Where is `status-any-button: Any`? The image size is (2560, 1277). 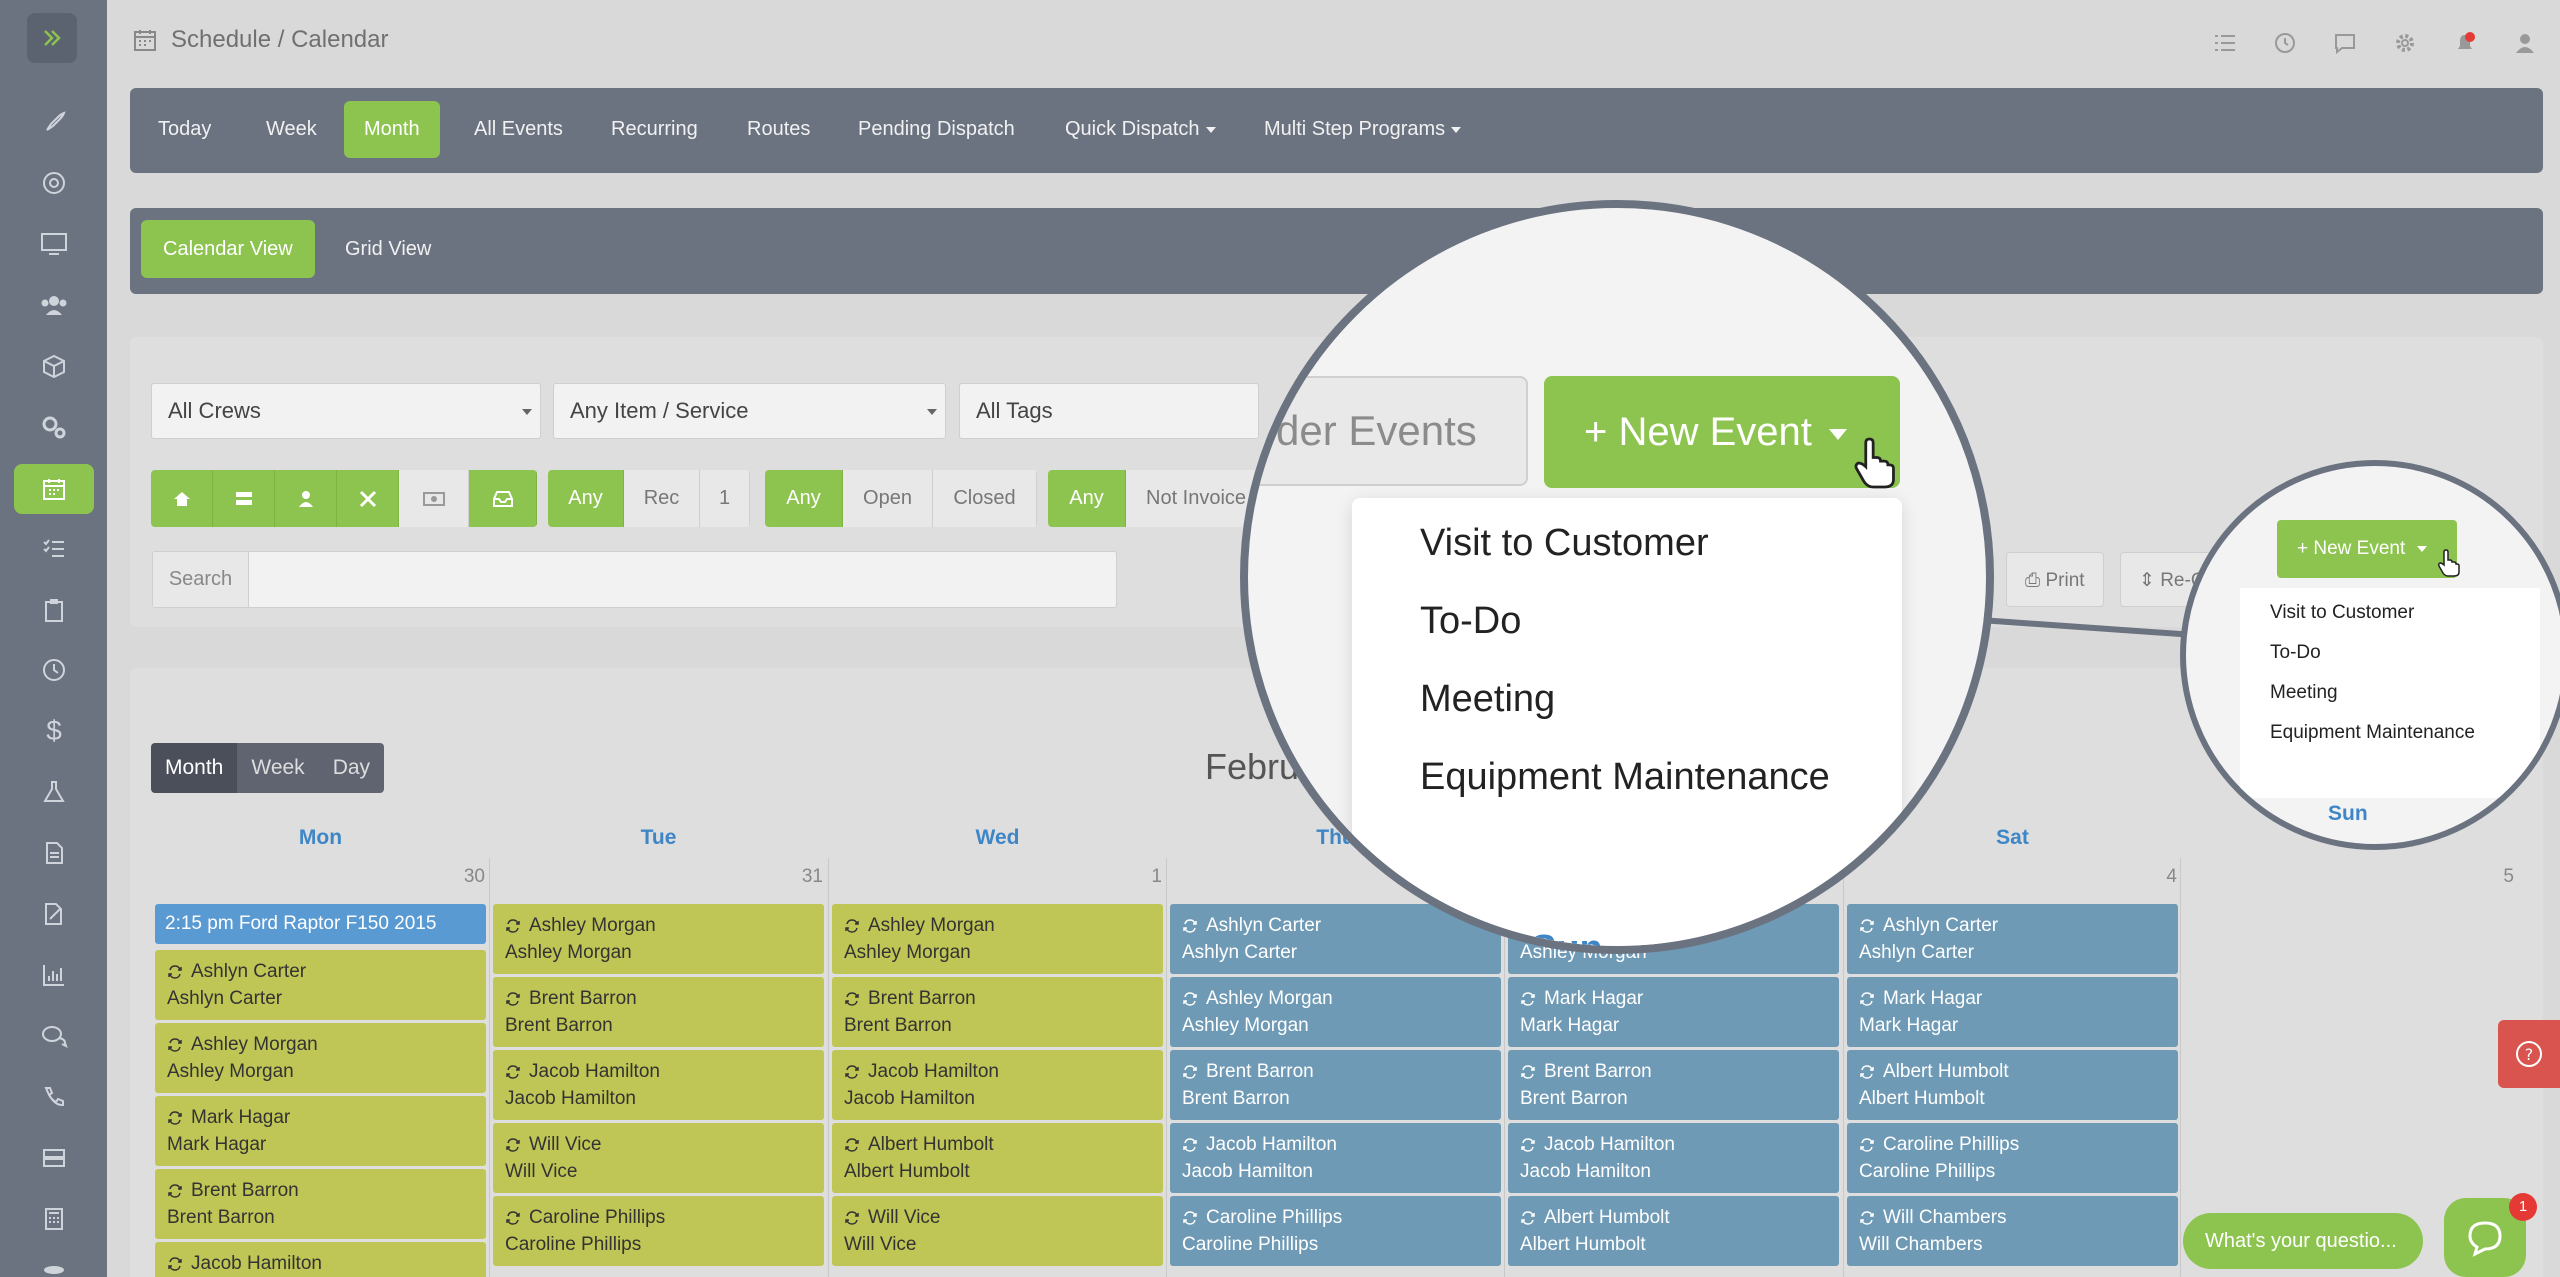 status-any-button: Any is located at coordinates (804, 498).